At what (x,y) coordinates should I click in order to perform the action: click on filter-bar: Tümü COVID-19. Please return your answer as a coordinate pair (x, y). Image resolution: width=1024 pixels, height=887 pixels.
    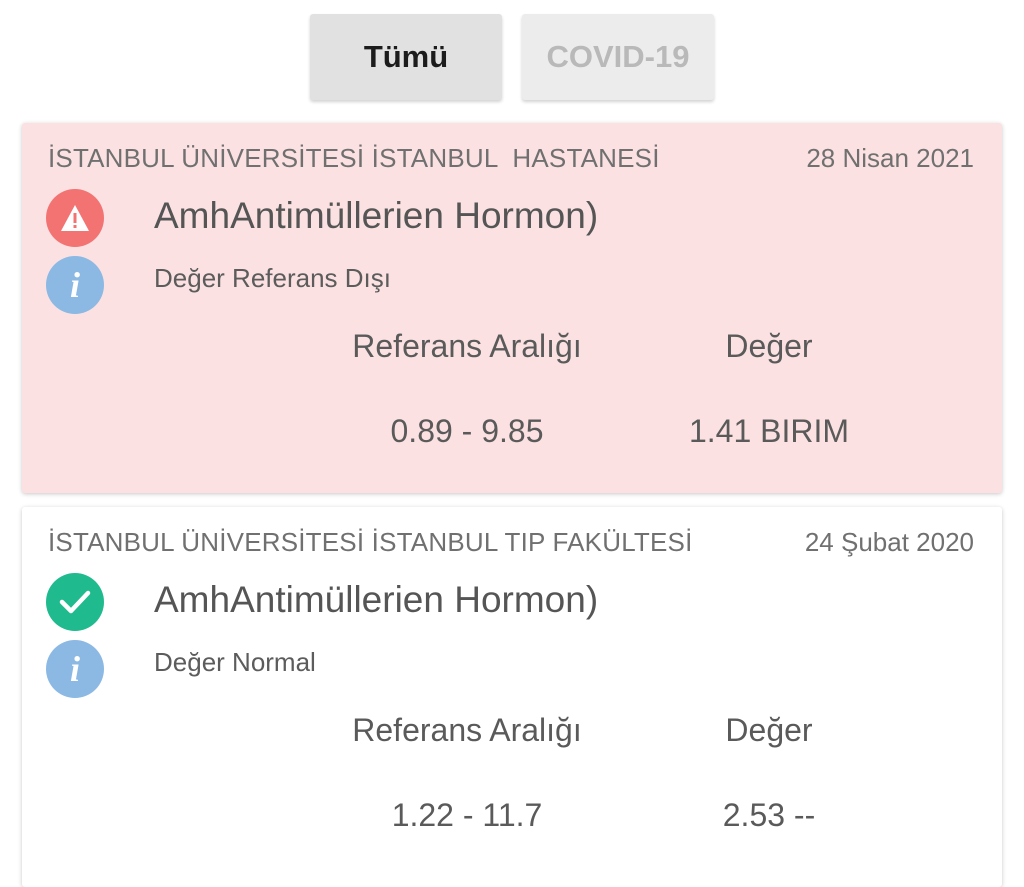
    Looking at the image, I should click on (512, 58).